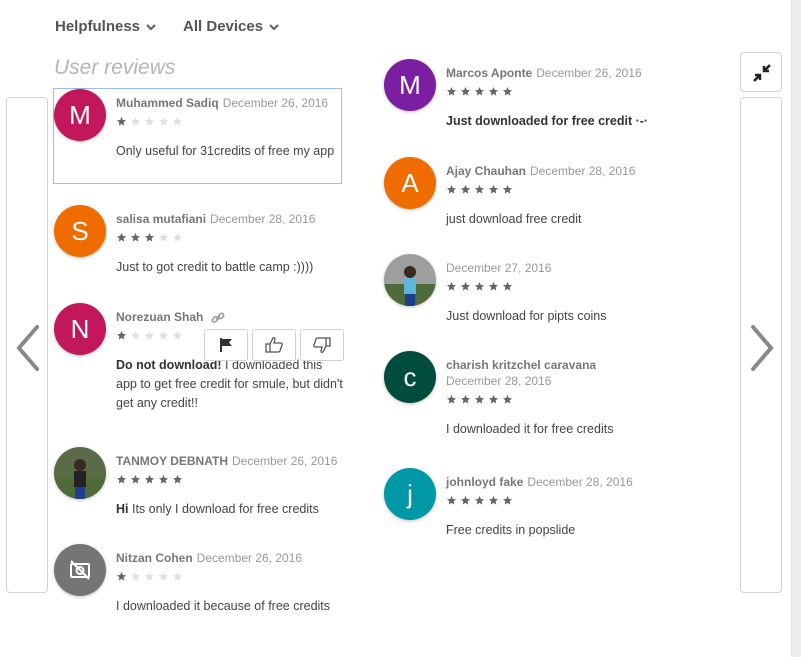  What do you see at coordinates (98, 26) in the screenshot?
I see `sort-dropdown-label: Helpfulness` at bounding box center [98, 26].